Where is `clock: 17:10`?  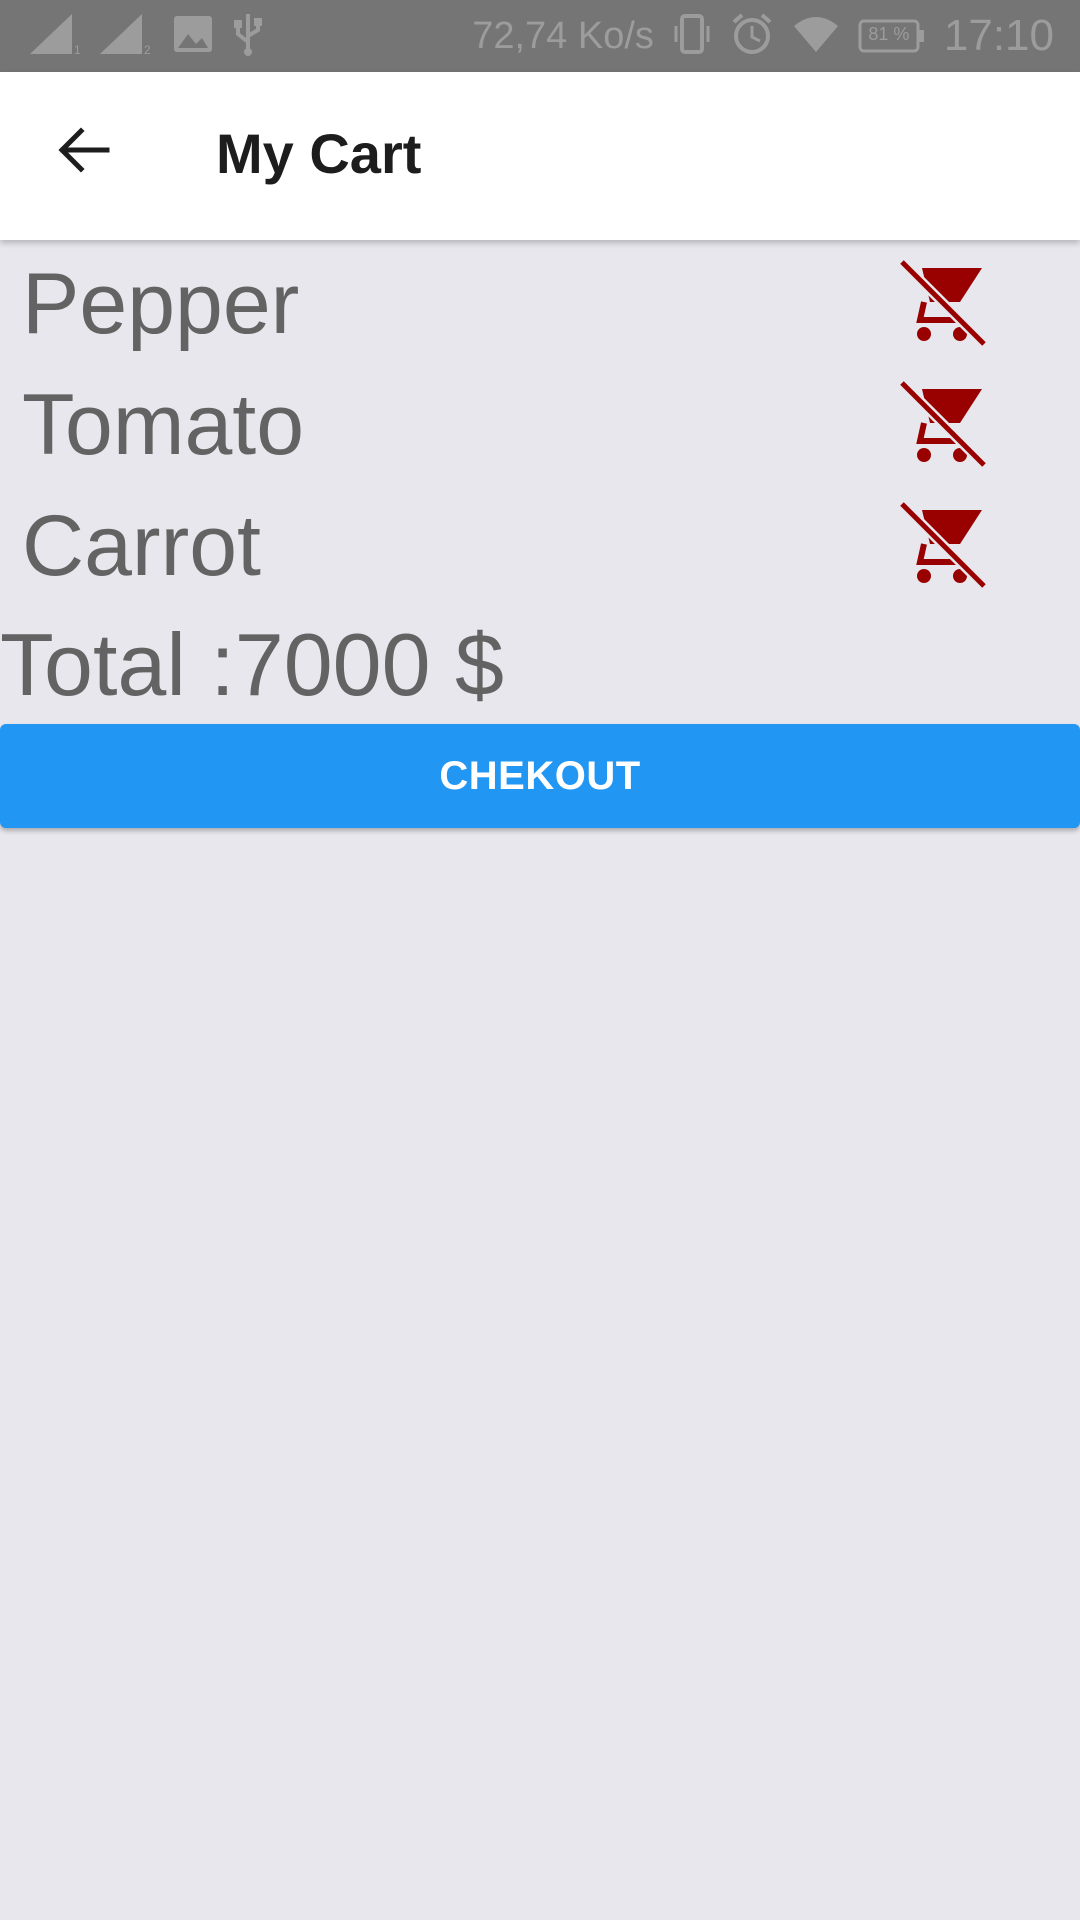 clock: 17:10 is located at coordinates (998, 35).